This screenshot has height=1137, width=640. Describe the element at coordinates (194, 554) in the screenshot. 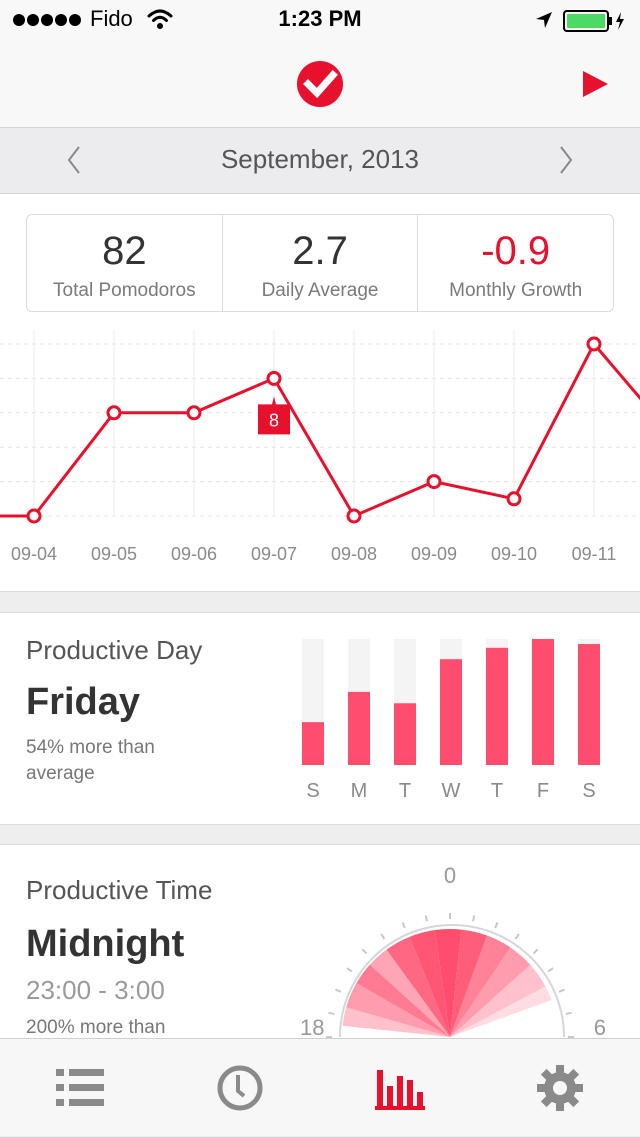

I see `x-tick-label: 09-06` at that location.